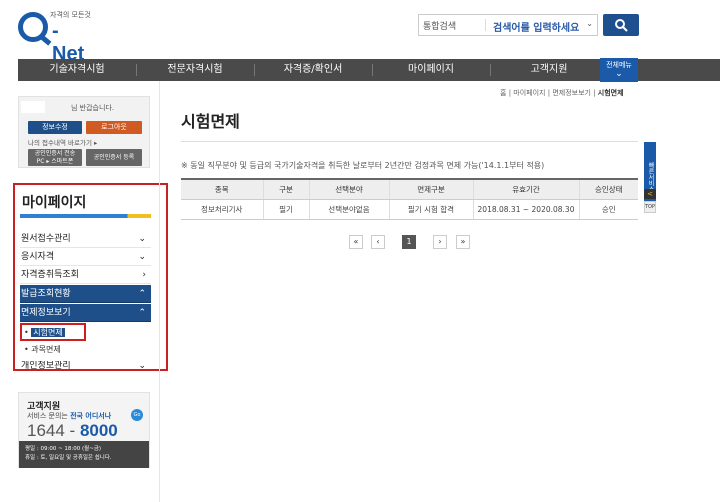 The width and height of the screenshot is (720, 502). Describe the element at coordinates (525, 189) in the screenshot. I see `col-header: 유효기간` at that location.